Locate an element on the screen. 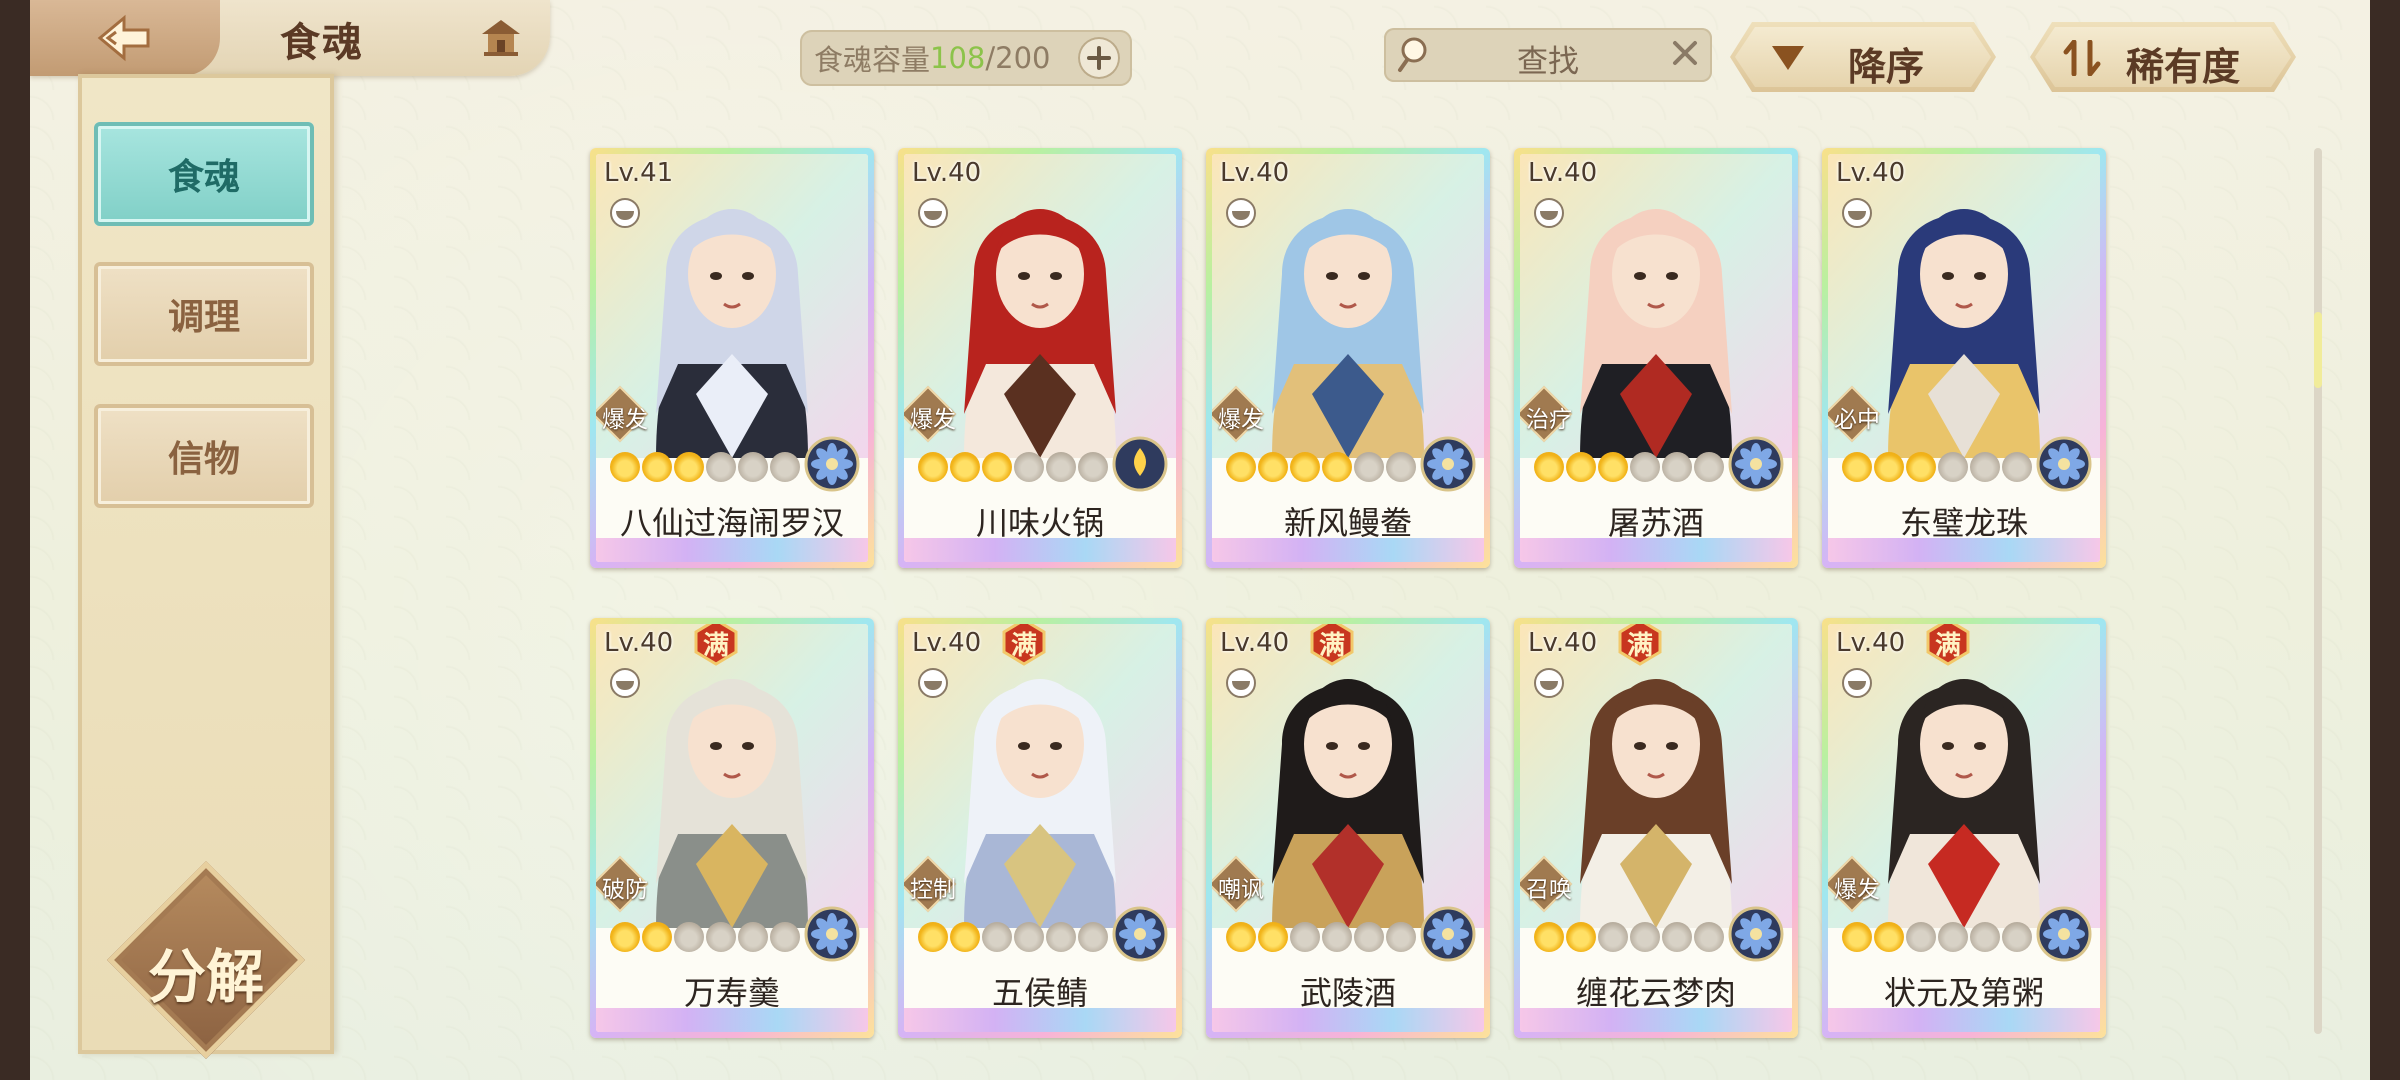 This screenshot has width=2400, height=1080. capacity-indicator: 食魂容量 108 /200 is located at coordinates (966, 58).